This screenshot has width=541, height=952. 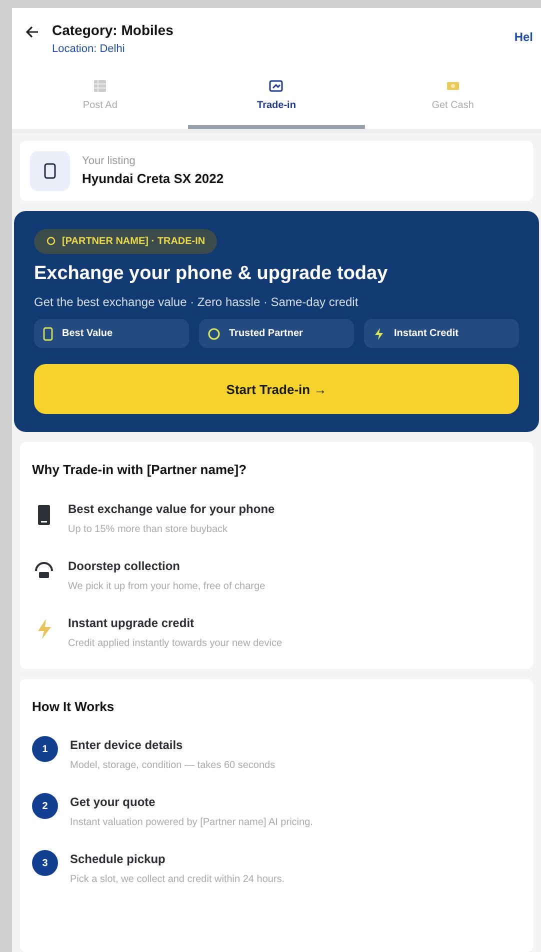 I want to click on step-description: Model, storage, condition — takes 60 seconds, so click(x=173, y=766).